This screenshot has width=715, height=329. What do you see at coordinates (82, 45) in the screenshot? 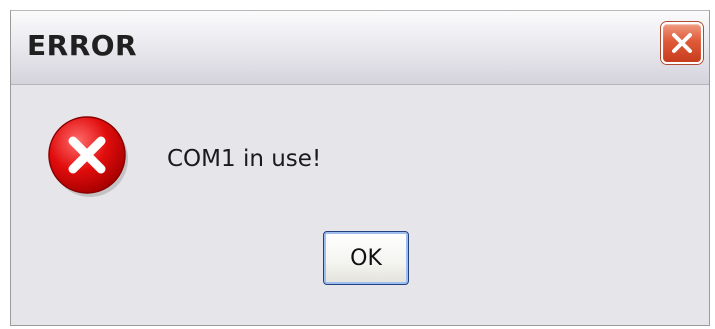
I see `dialog-title: ERROR` at bounding box center [82, 45].